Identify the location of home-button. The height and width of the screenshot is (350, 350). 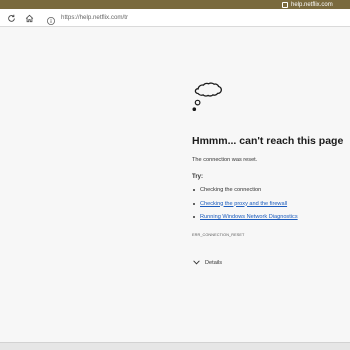
(29, 18).